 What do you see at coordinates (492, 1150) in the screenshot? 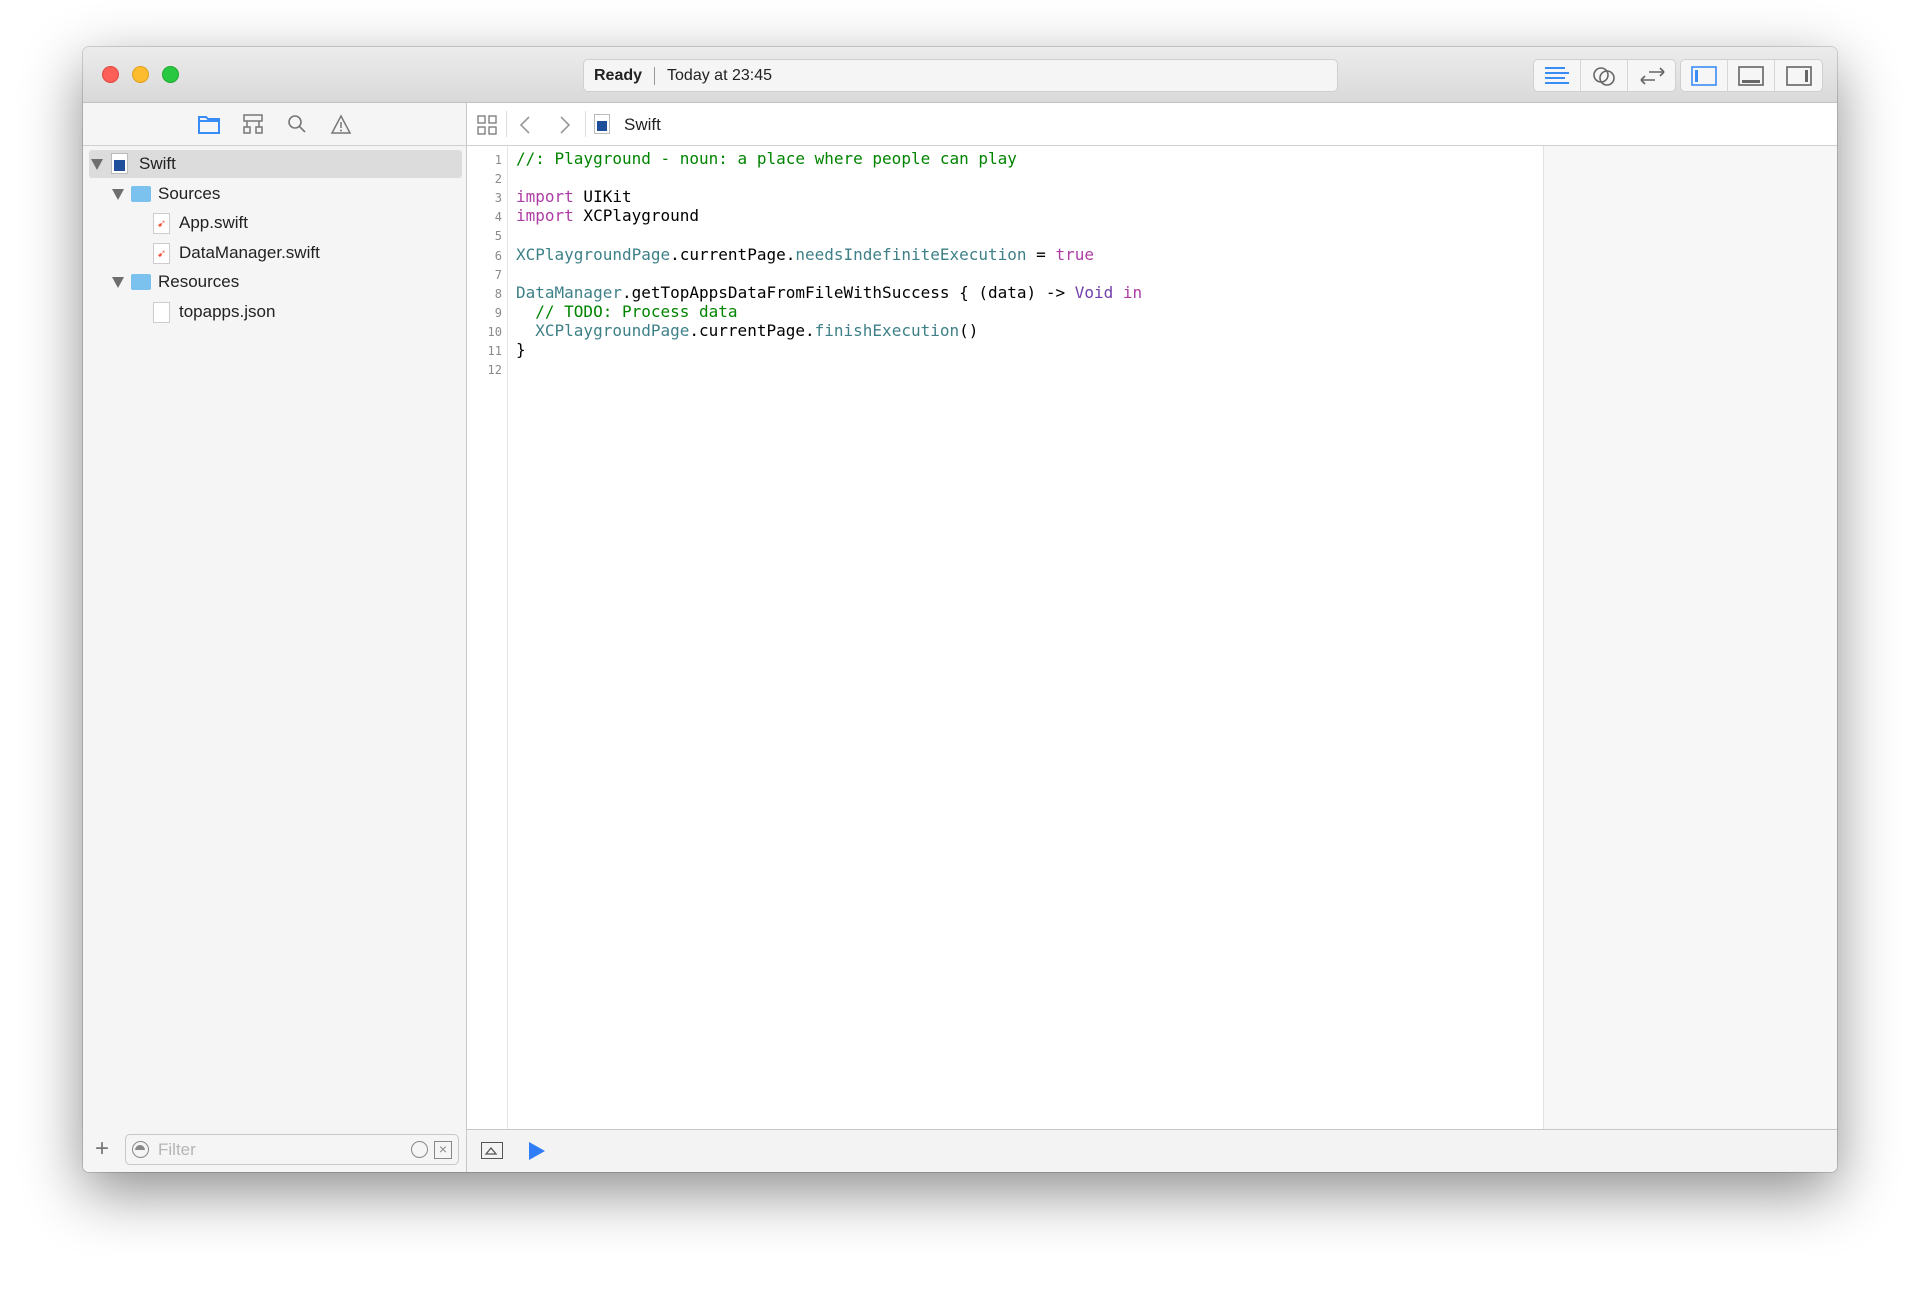
I see `show-debug-area-icon` at bounding box center [492, 1150].